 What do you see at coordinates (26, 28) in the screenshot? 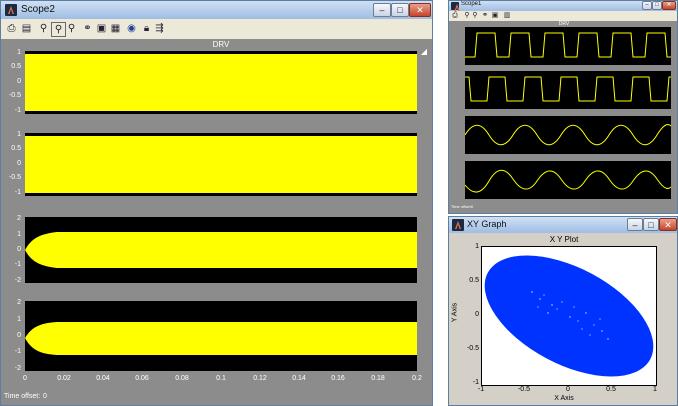
I see `params-icon: ▤` at bounding box center [26, 28].